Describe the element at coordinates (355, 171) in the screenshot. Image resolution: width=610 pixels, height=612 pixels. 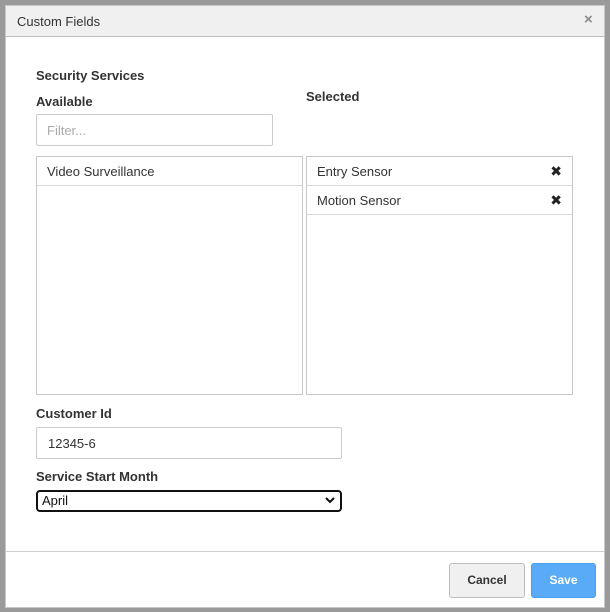
I see `list-item-label: Entry Sensor` at that location.